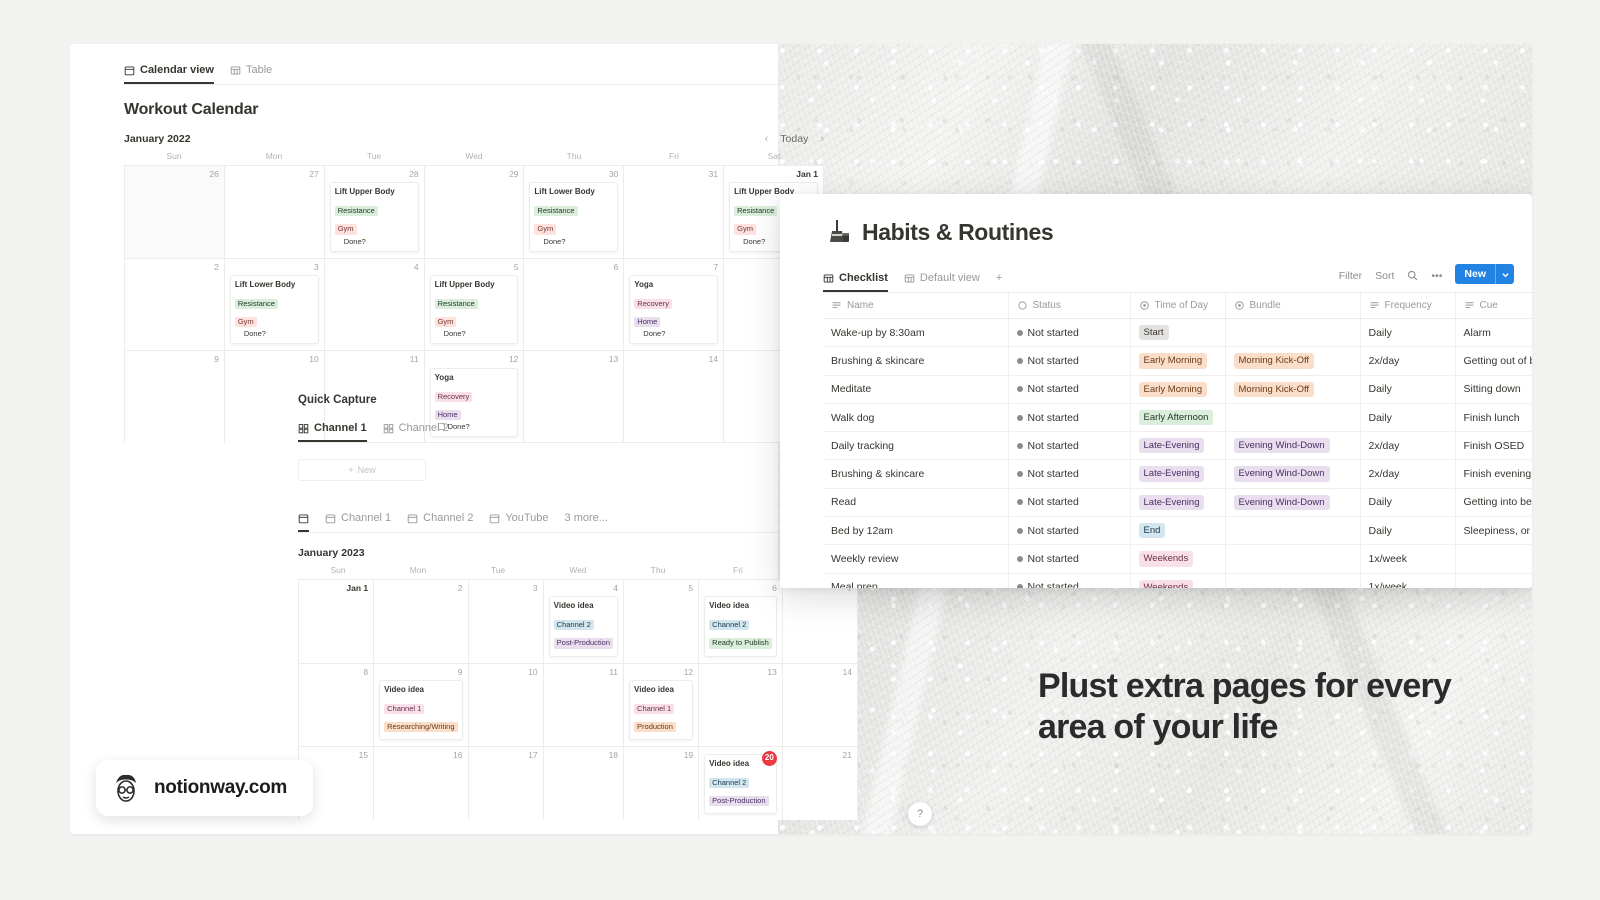 This screenshot has height=900, width=1600. I want to click on cell-name: Weekly review, so click(916, 559).